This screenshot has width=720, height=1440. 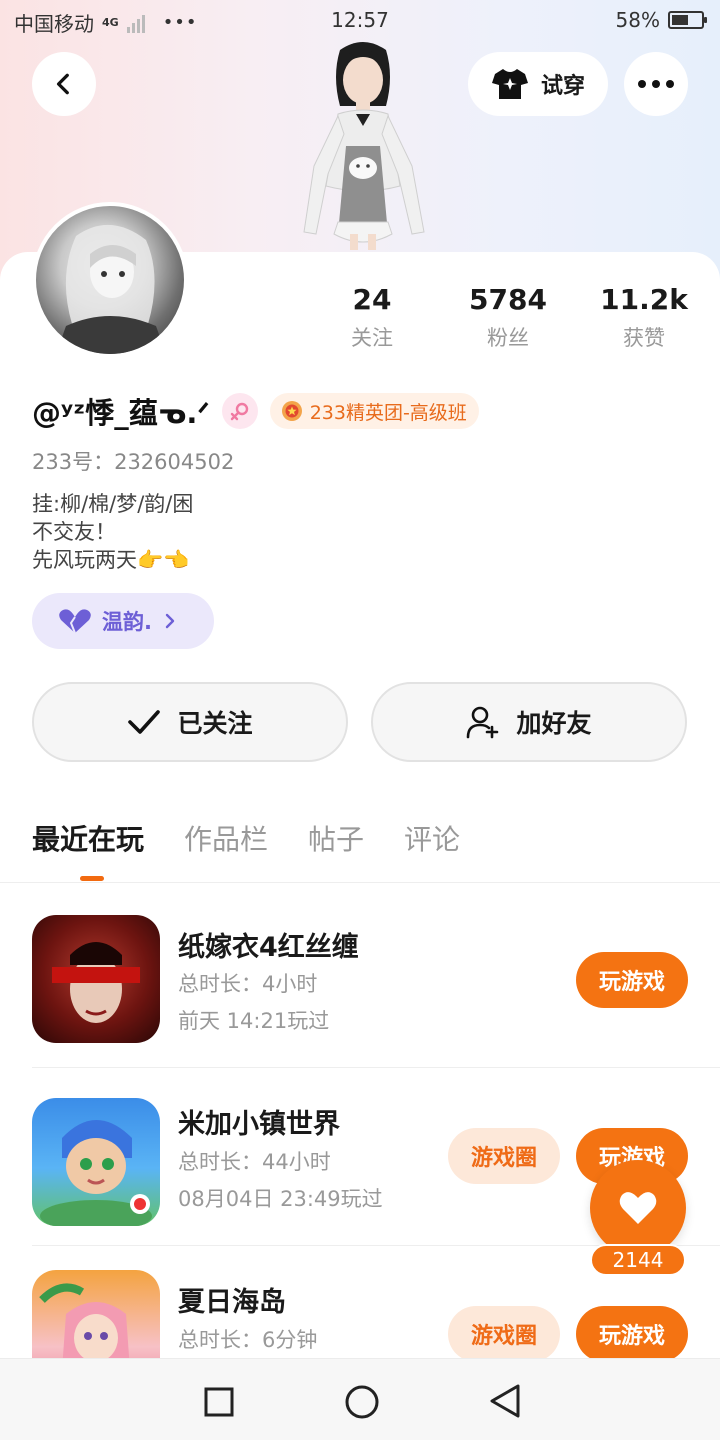 What do you see at coordinates (372, 299) in the screenshot?
I see `stat-following-value: 24` at bounding box center [372, 299].